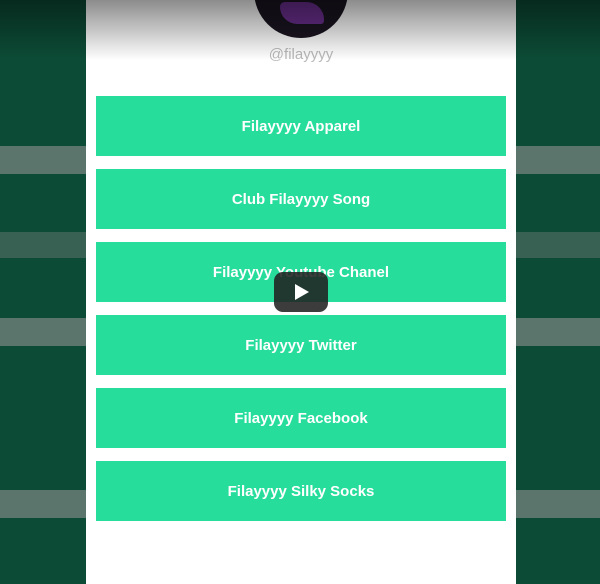 The image size is (600, 584). I want to click on play-button, so click(301, 292).